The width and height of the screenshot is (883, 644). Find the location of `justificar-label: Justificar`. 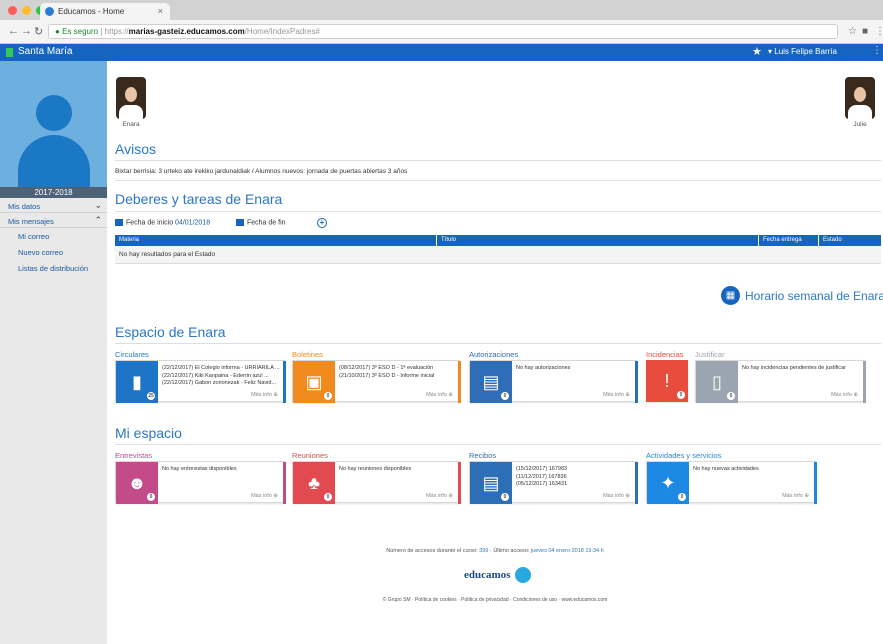

justificar-label: Justificar is located at coordinates (710, 354).